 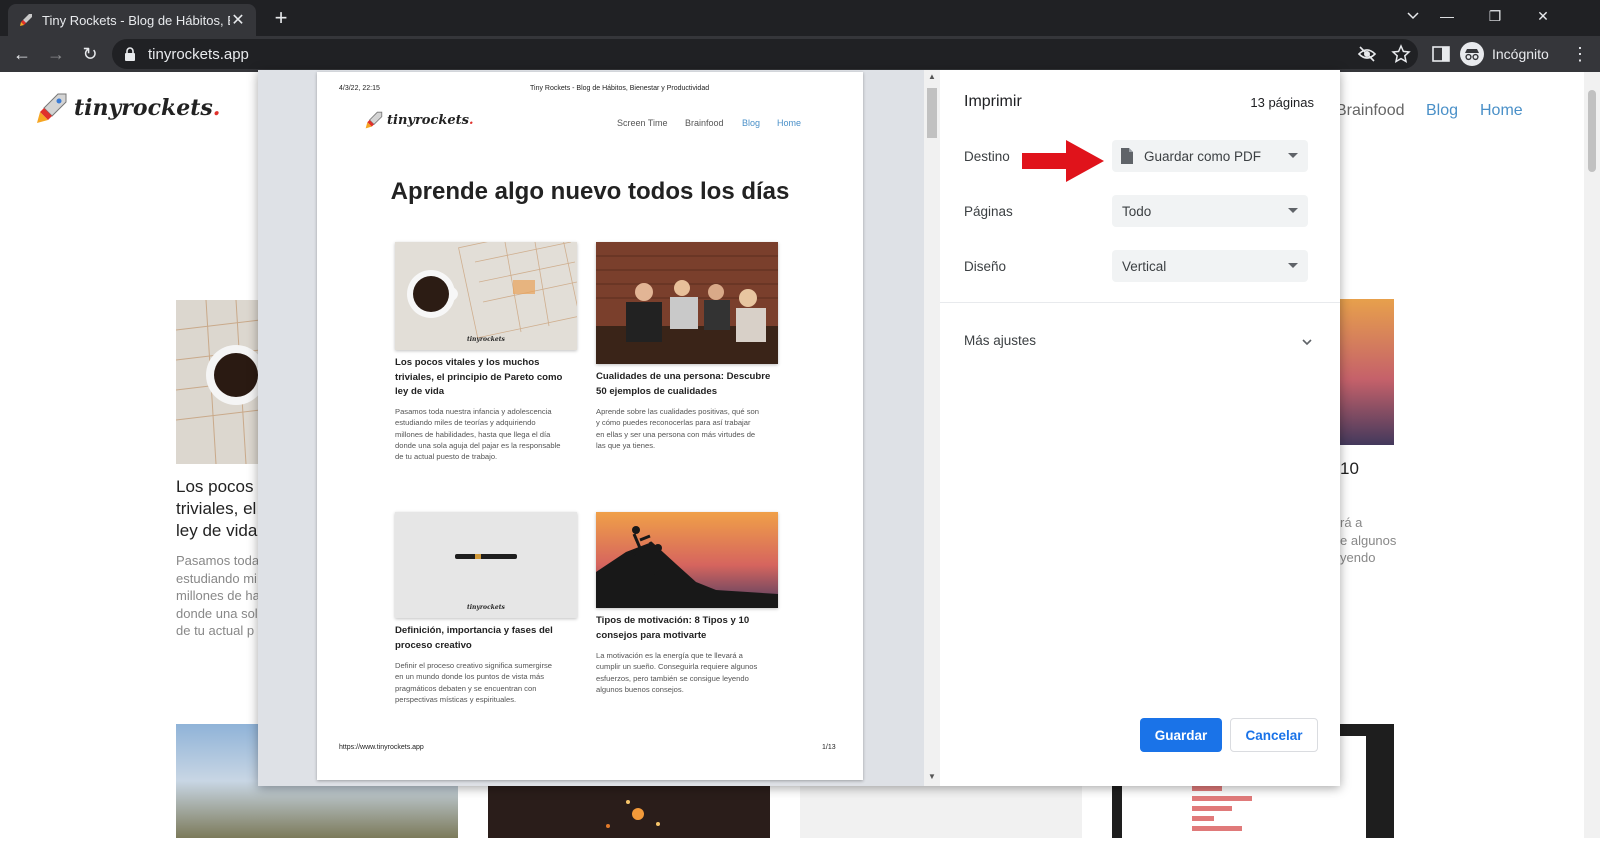 What do you see at coordinates (932, 76) in the screenshot?
I see `scroll-up-icon: ▲` at bounding box center [932, 76].